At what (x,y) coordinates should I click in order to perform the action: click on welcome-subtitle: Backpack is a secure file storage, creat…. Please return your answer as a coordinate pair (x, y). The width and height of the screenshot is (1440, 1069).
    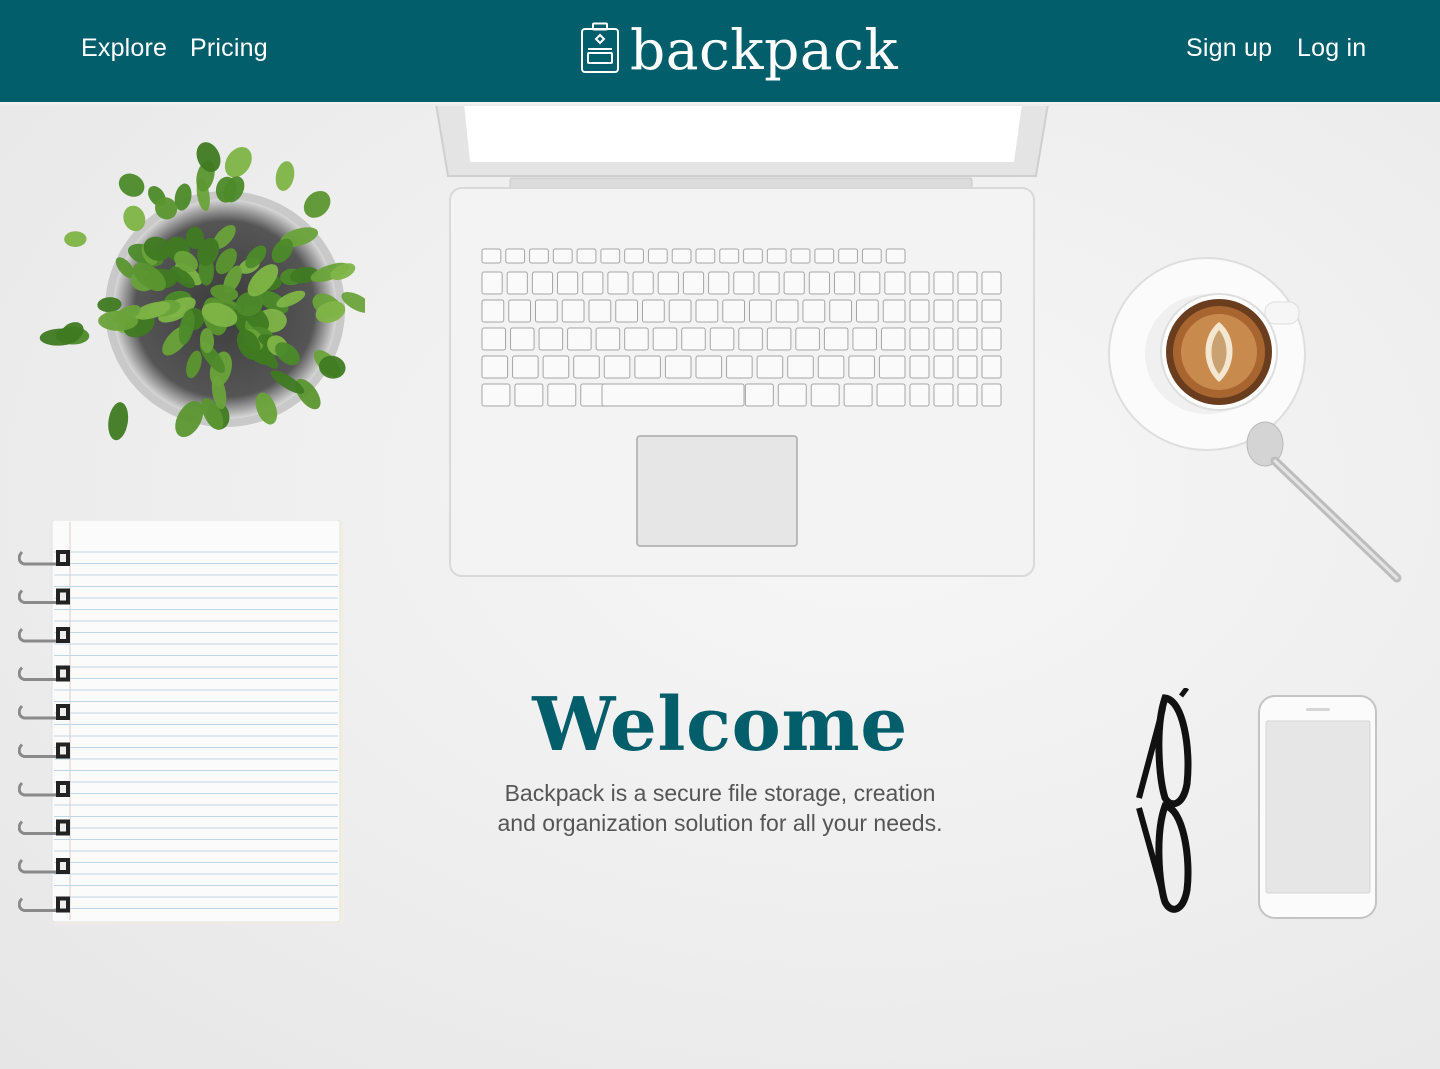
    Looking at the image, I should click on (720, 808).